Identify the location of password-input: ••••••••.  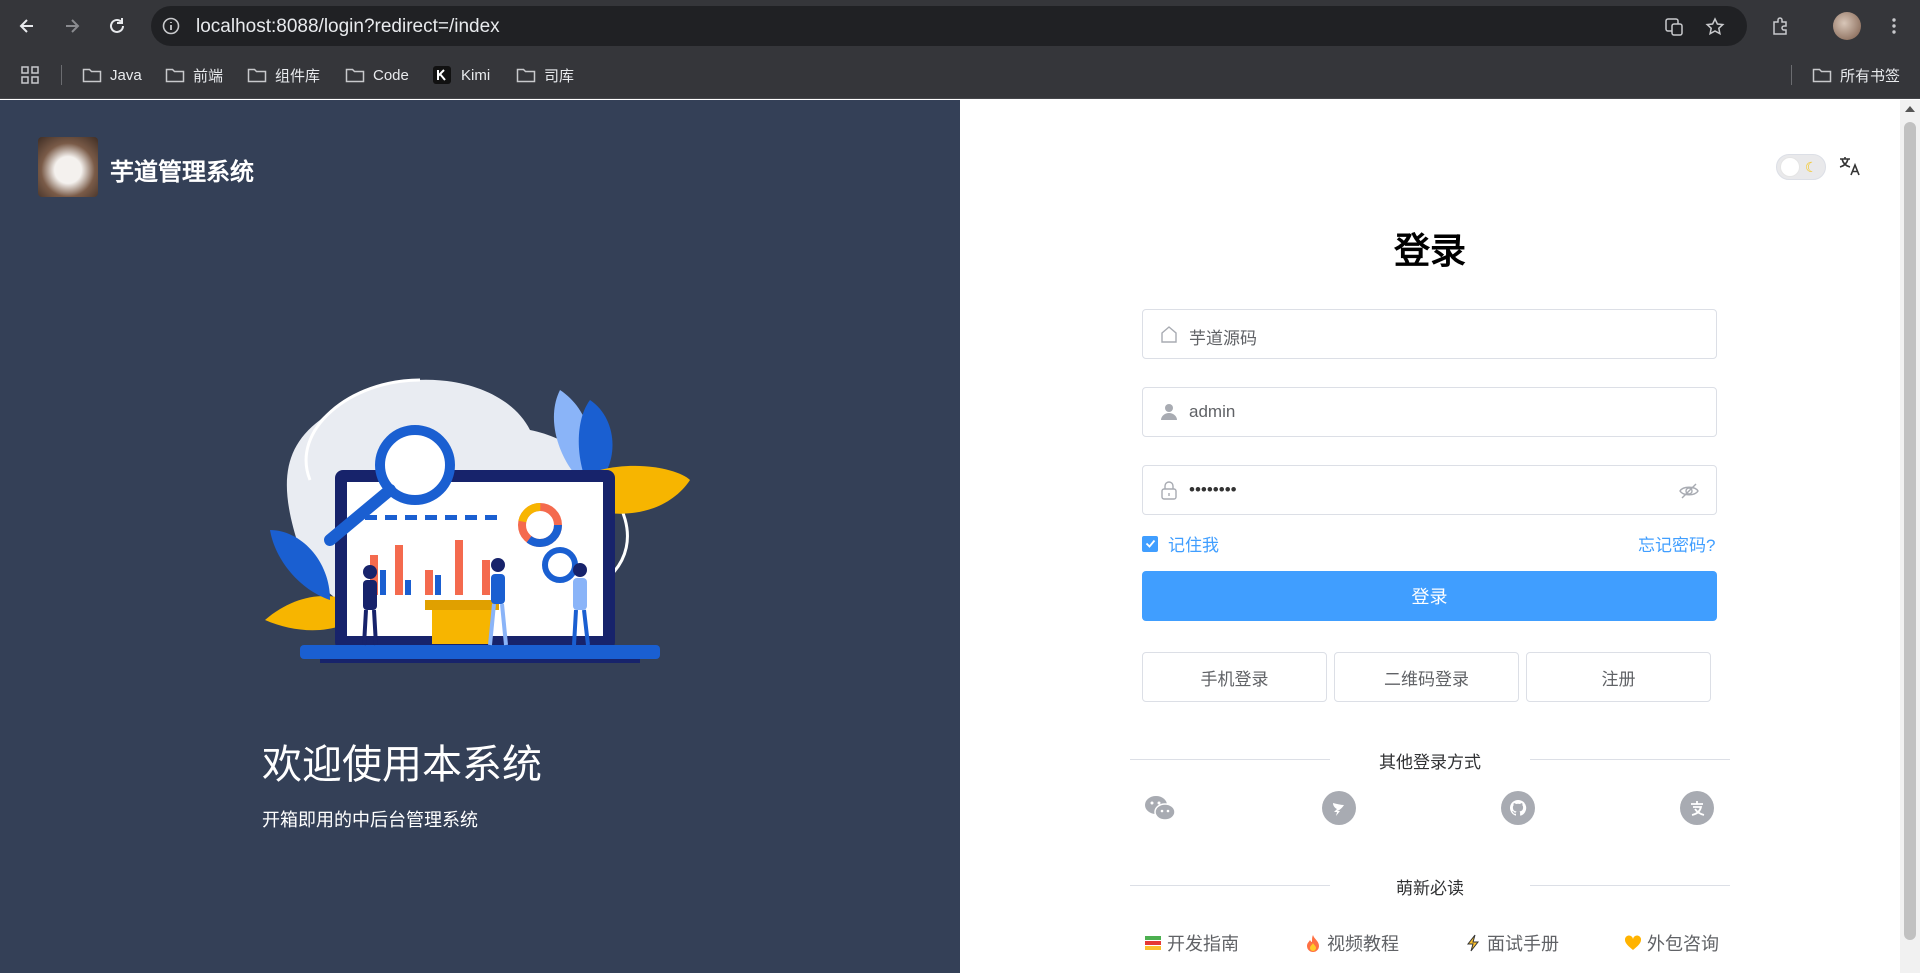
(1429, 490).